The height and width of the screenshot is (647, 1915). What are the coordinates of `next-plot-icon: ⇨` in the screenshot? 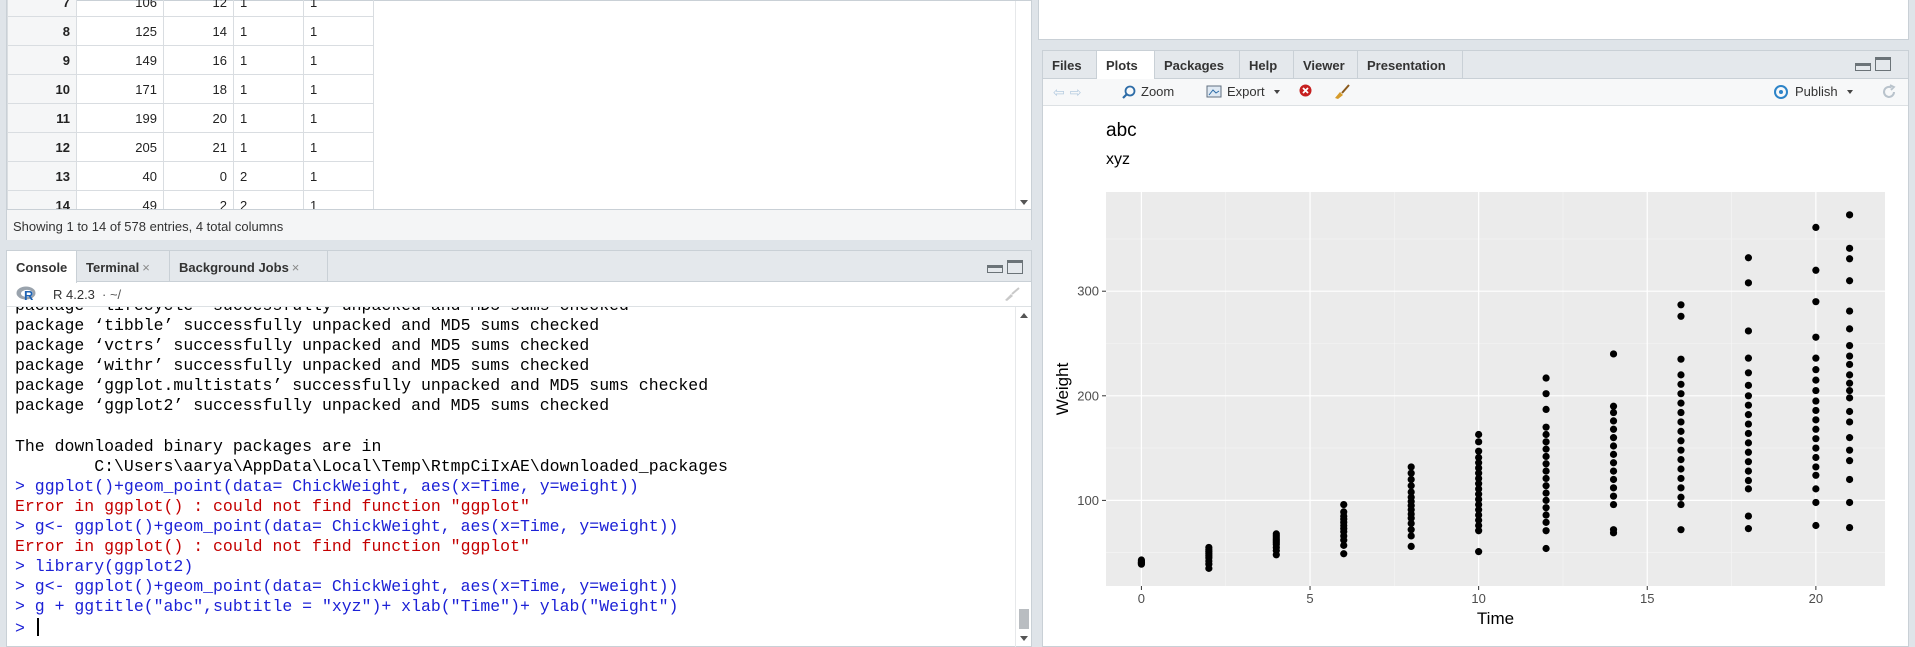 It's located at (1076, 92).